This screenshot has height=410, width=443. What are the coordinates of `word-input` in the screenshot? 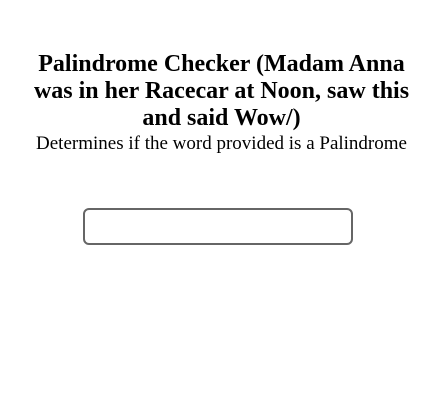 It's located at (218, 226).